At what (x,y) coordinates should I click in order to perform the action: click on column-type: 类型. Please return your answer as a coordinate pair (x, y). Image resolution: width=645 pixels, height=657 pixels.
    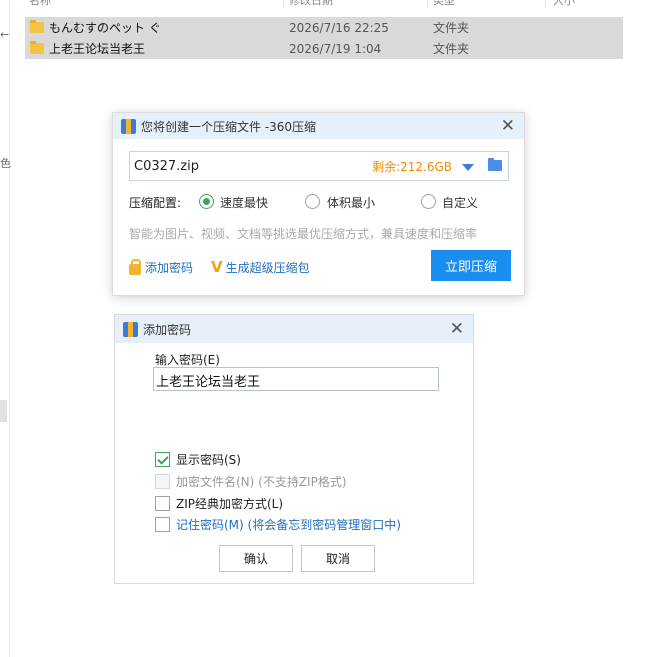
    Looking at the image, I should click on (444, 3).